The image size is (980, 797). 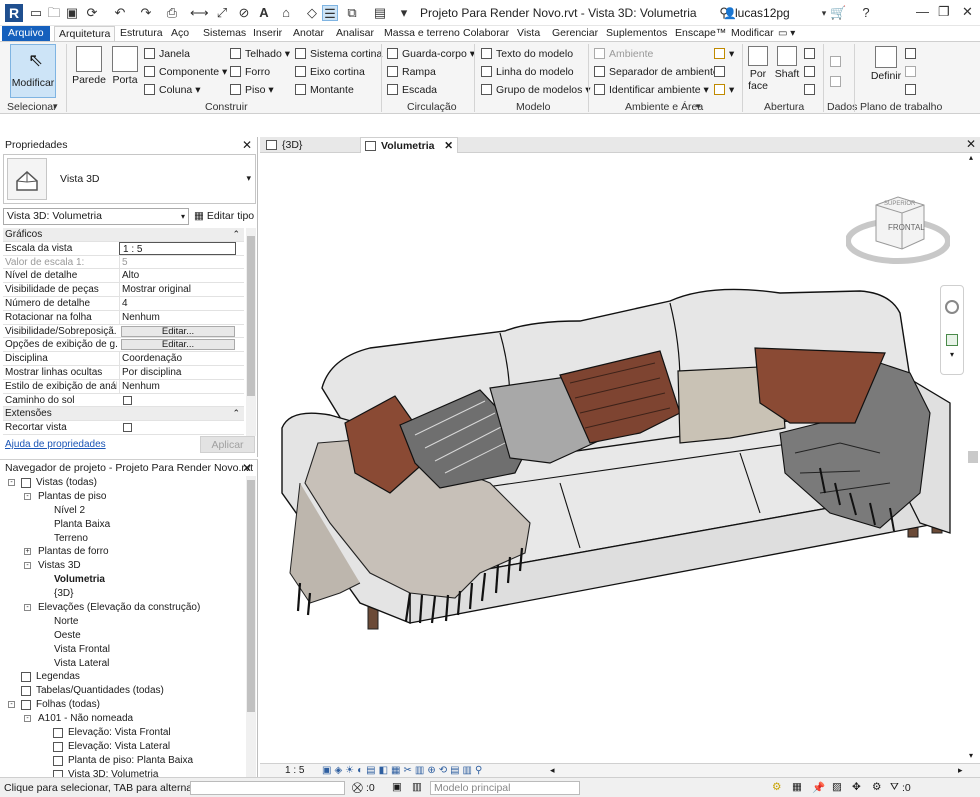 What do you see at coordinates (181, 386) in the screenshot?
I see `property-value: Nenhum` at bounding box center [181, 386].